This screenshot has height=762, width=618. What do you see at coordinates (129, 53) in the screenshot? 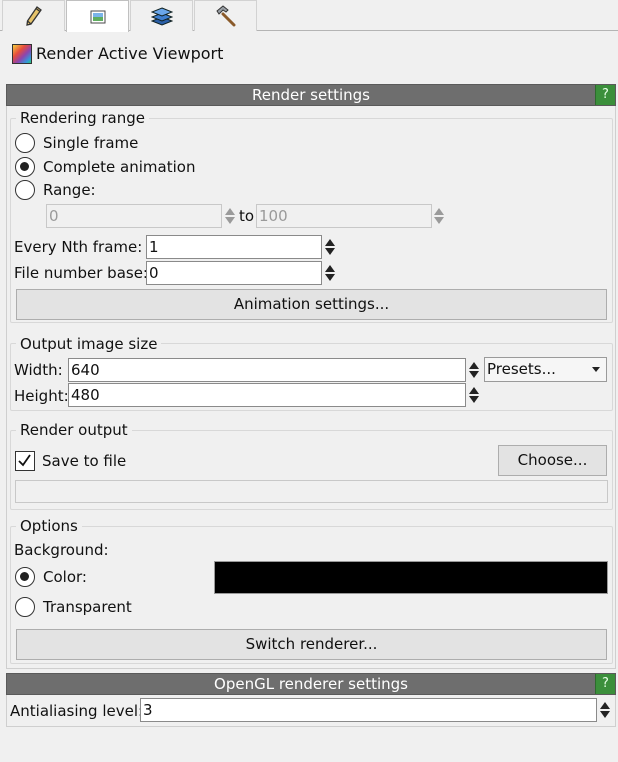
I see `render-active-viewport-button: Render Active Viewport` at bounding box center [129, 53].